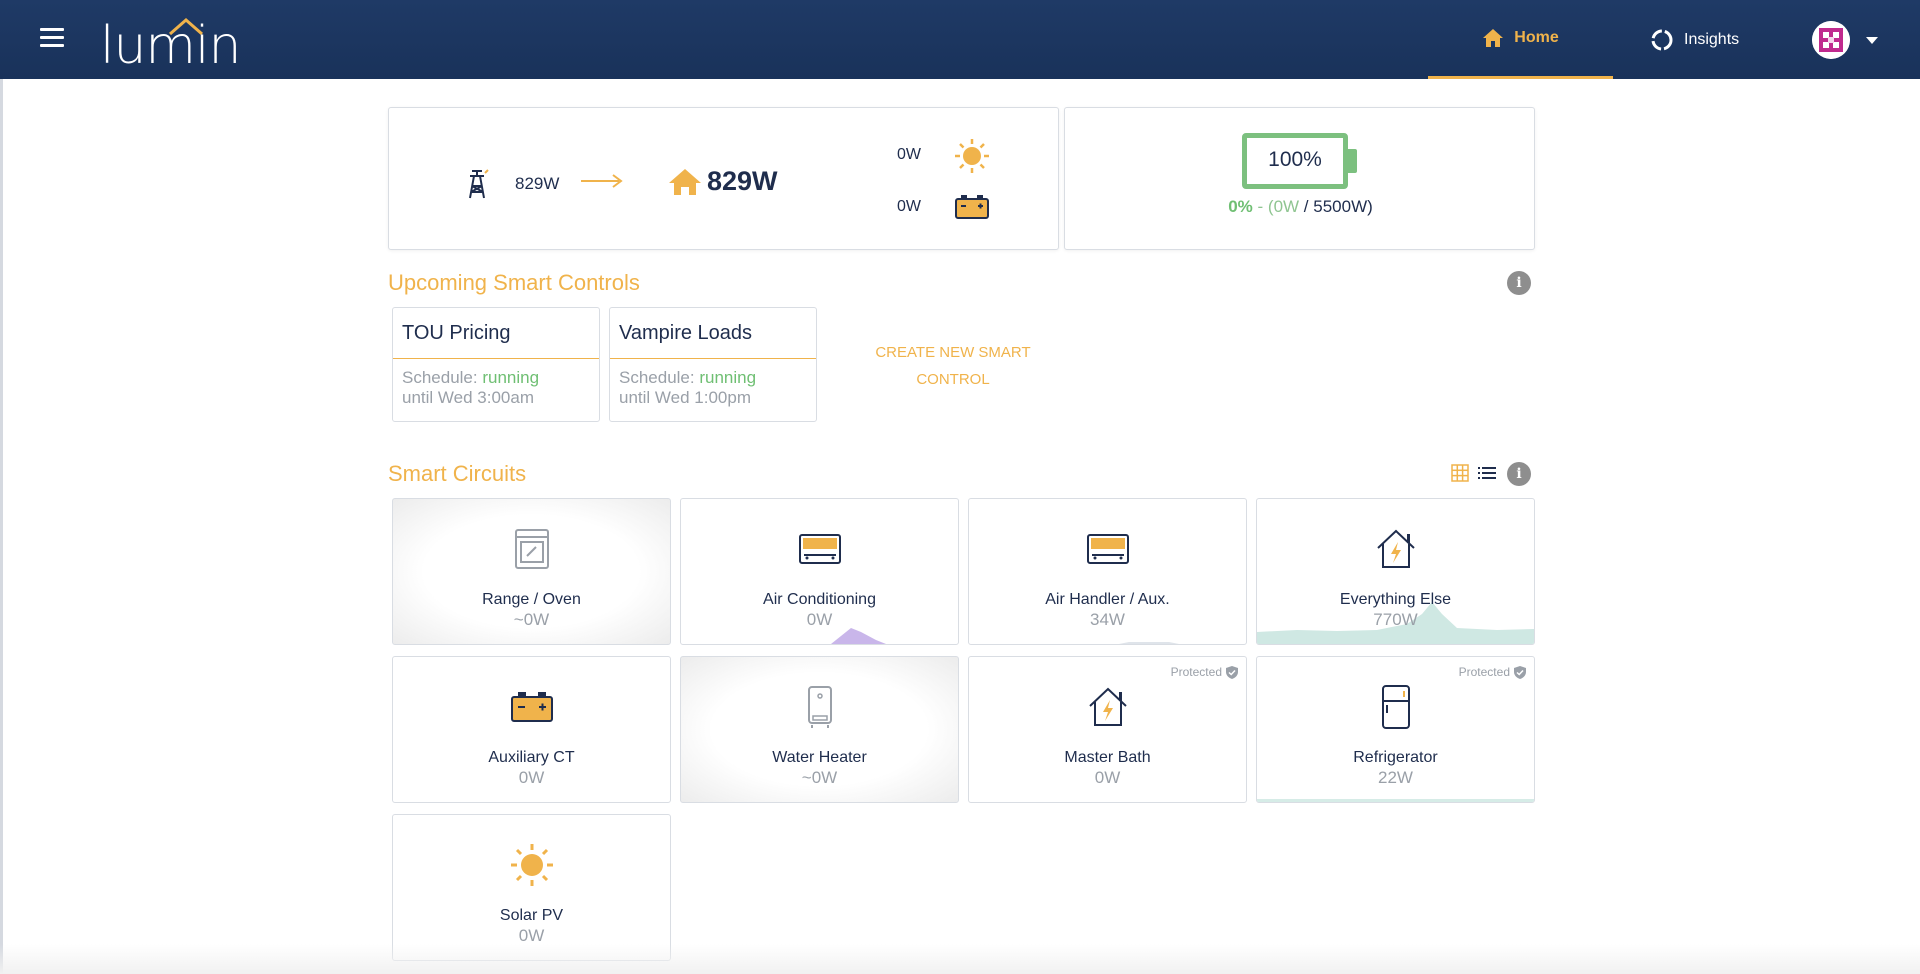  I want to click on smart-controls-title: Upcoming Smart Controls, so click(514, 282).